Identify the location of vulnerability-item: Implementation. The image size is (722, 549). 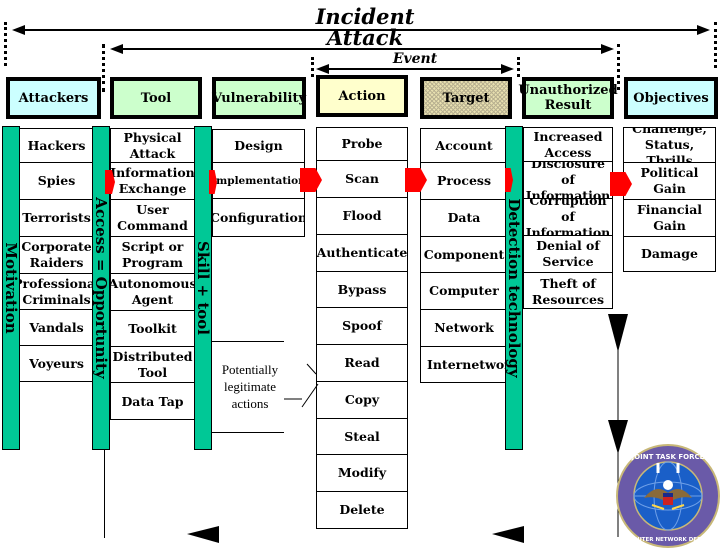
(258, 181).